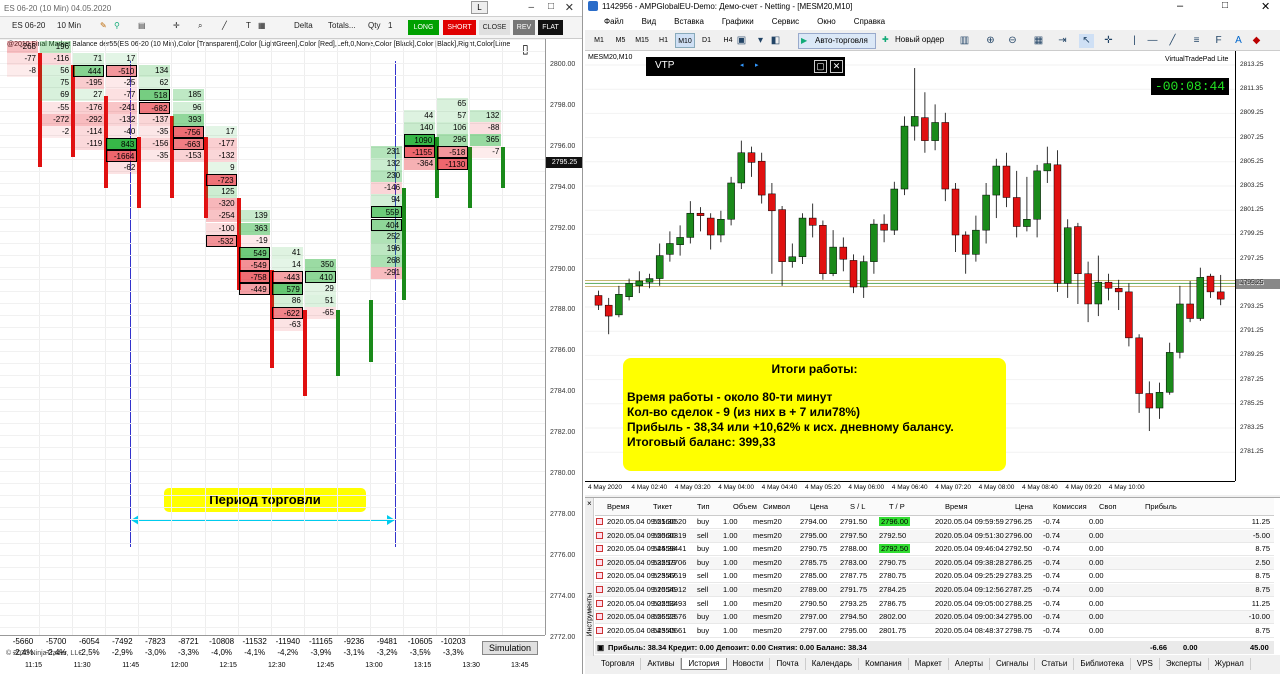  I want to click on bar-chart-icon: ▥, so click(964, 41).